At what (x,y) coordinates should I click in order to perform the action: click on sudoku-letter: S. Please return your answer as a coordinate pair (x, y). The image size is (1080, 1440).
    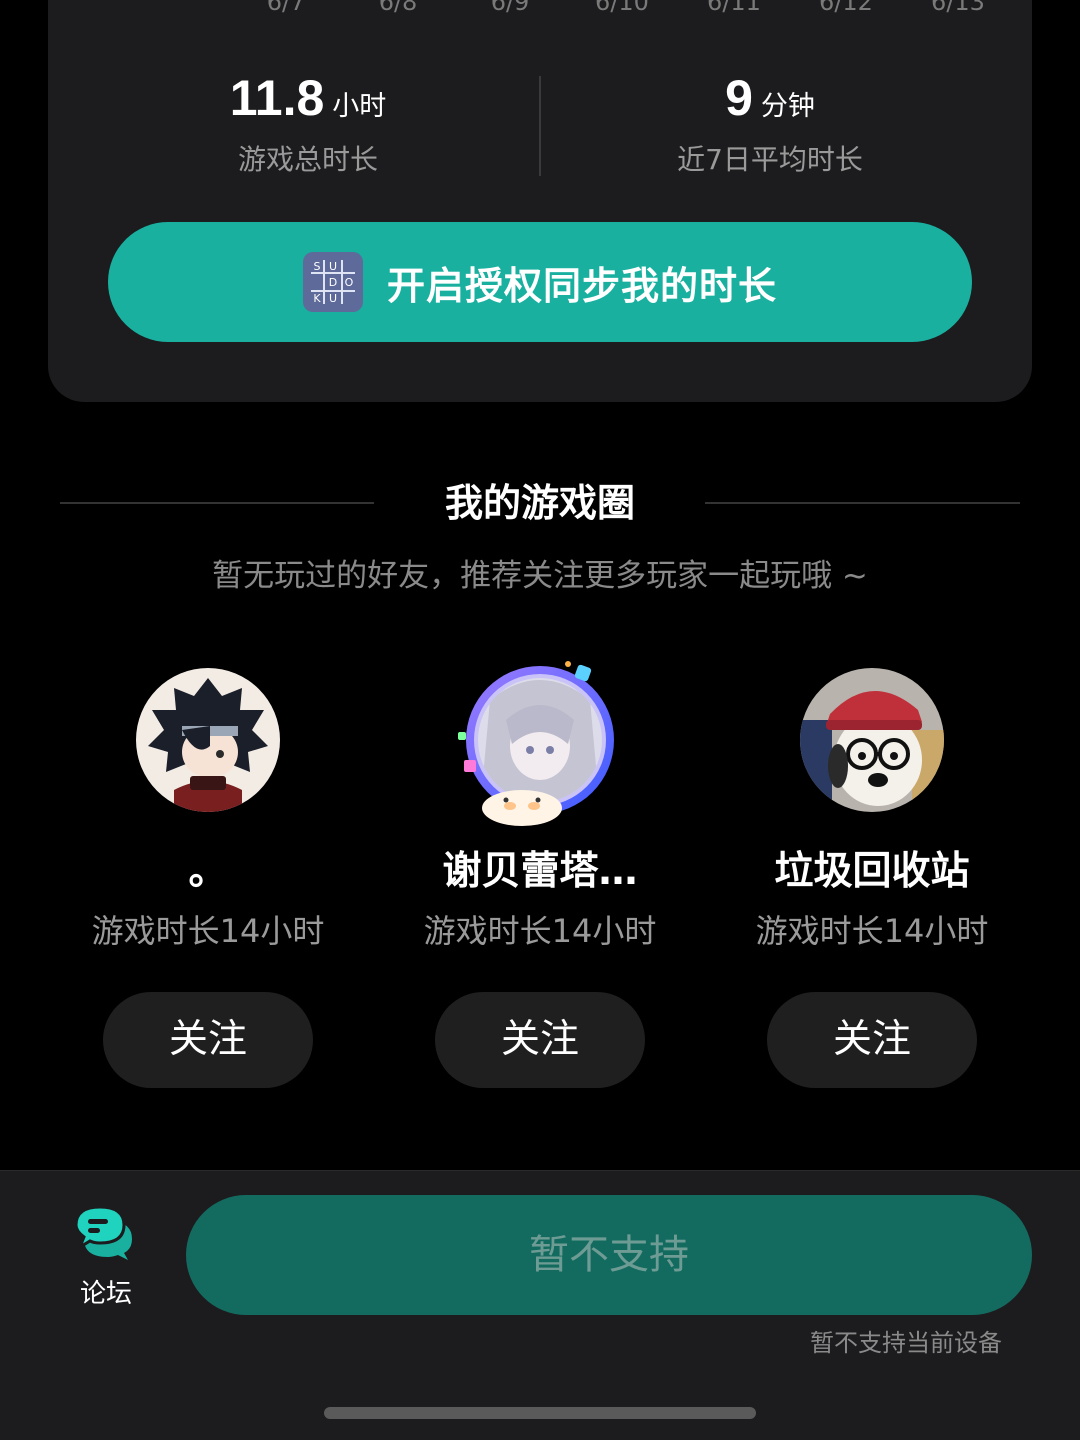
    Looking at the image, I should click on (316, 266).